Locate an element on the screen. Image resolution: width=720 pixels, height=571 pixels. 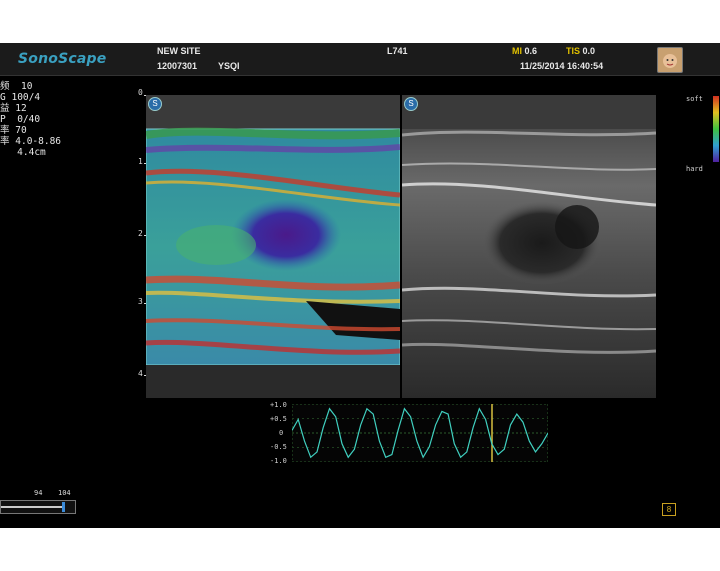
elasticity-color-scale is located at coordinates (716, 129).